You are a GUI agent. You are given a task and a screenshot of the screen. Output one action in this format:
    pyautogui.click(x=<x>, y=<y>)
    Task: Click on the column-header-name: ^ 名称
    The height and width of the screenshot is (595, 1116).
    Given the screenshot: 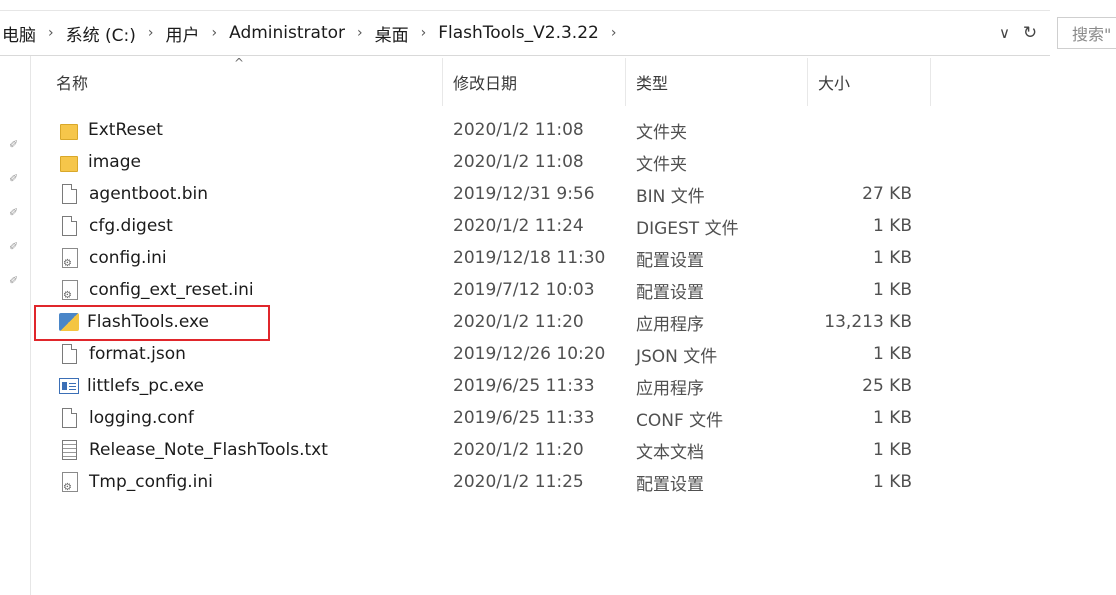 What is the action you would take?
    pyautogui.click(x=244, y=81)
    